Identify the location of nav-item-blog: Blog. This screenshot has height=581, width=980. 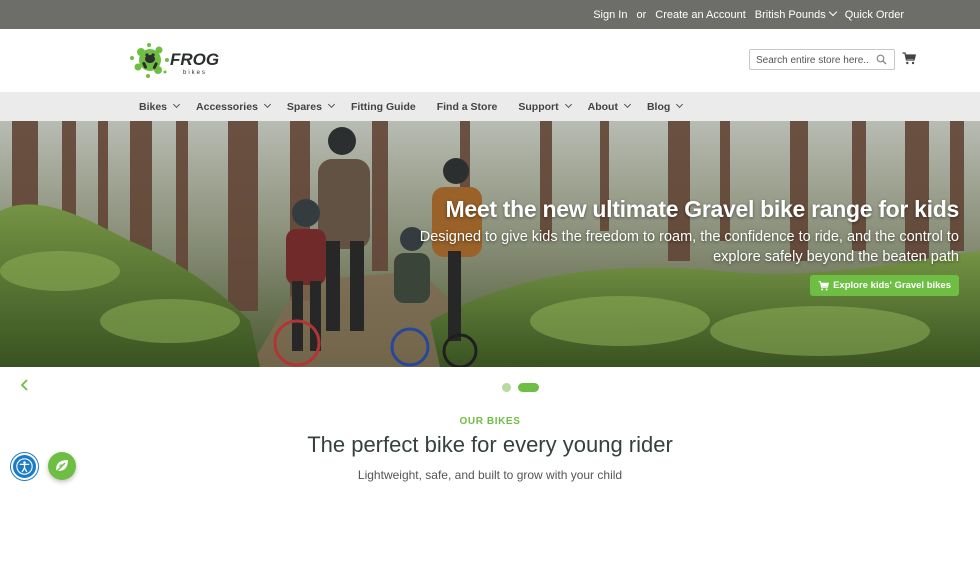
(665, 106).